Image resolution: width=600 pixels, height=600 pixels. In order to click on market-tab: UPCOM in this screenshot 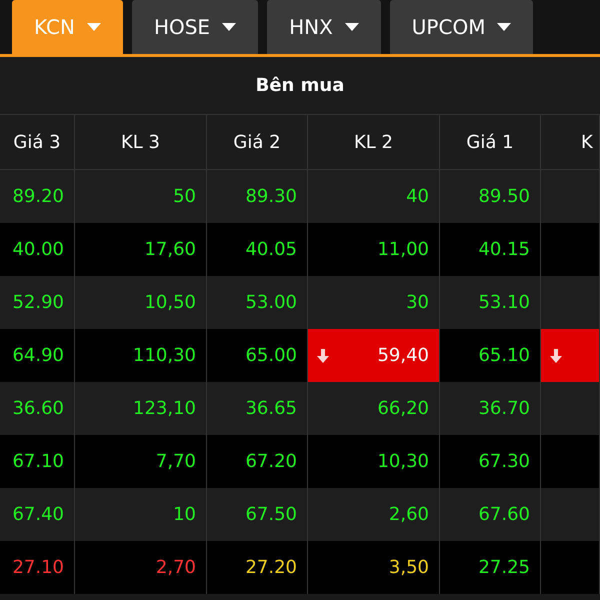, I will do `click(462, 27)`.